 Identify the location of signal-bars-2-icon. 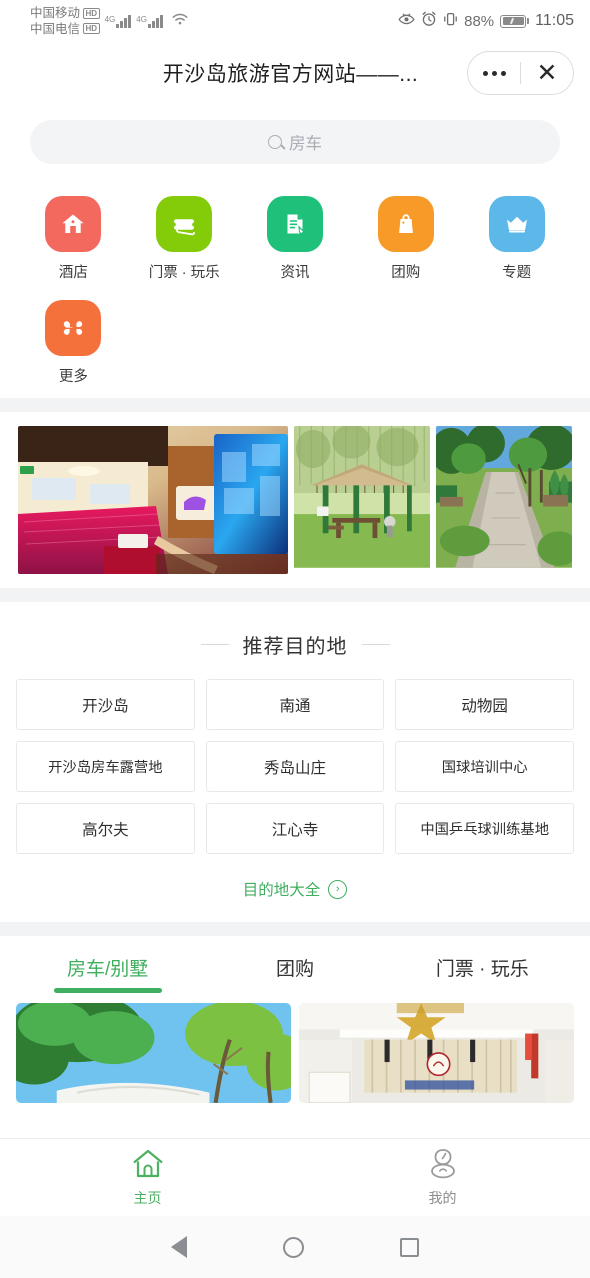
(155, 21).